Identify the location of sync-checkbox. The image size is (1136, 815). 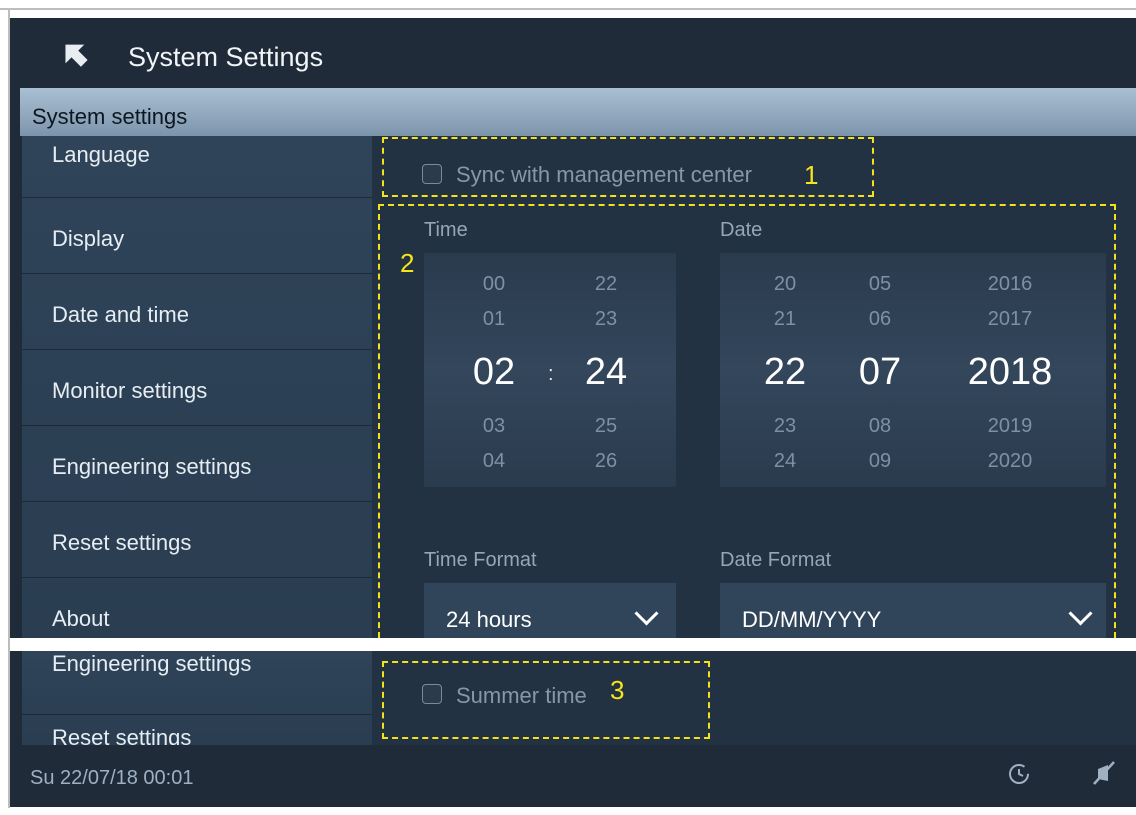
(432, 174).